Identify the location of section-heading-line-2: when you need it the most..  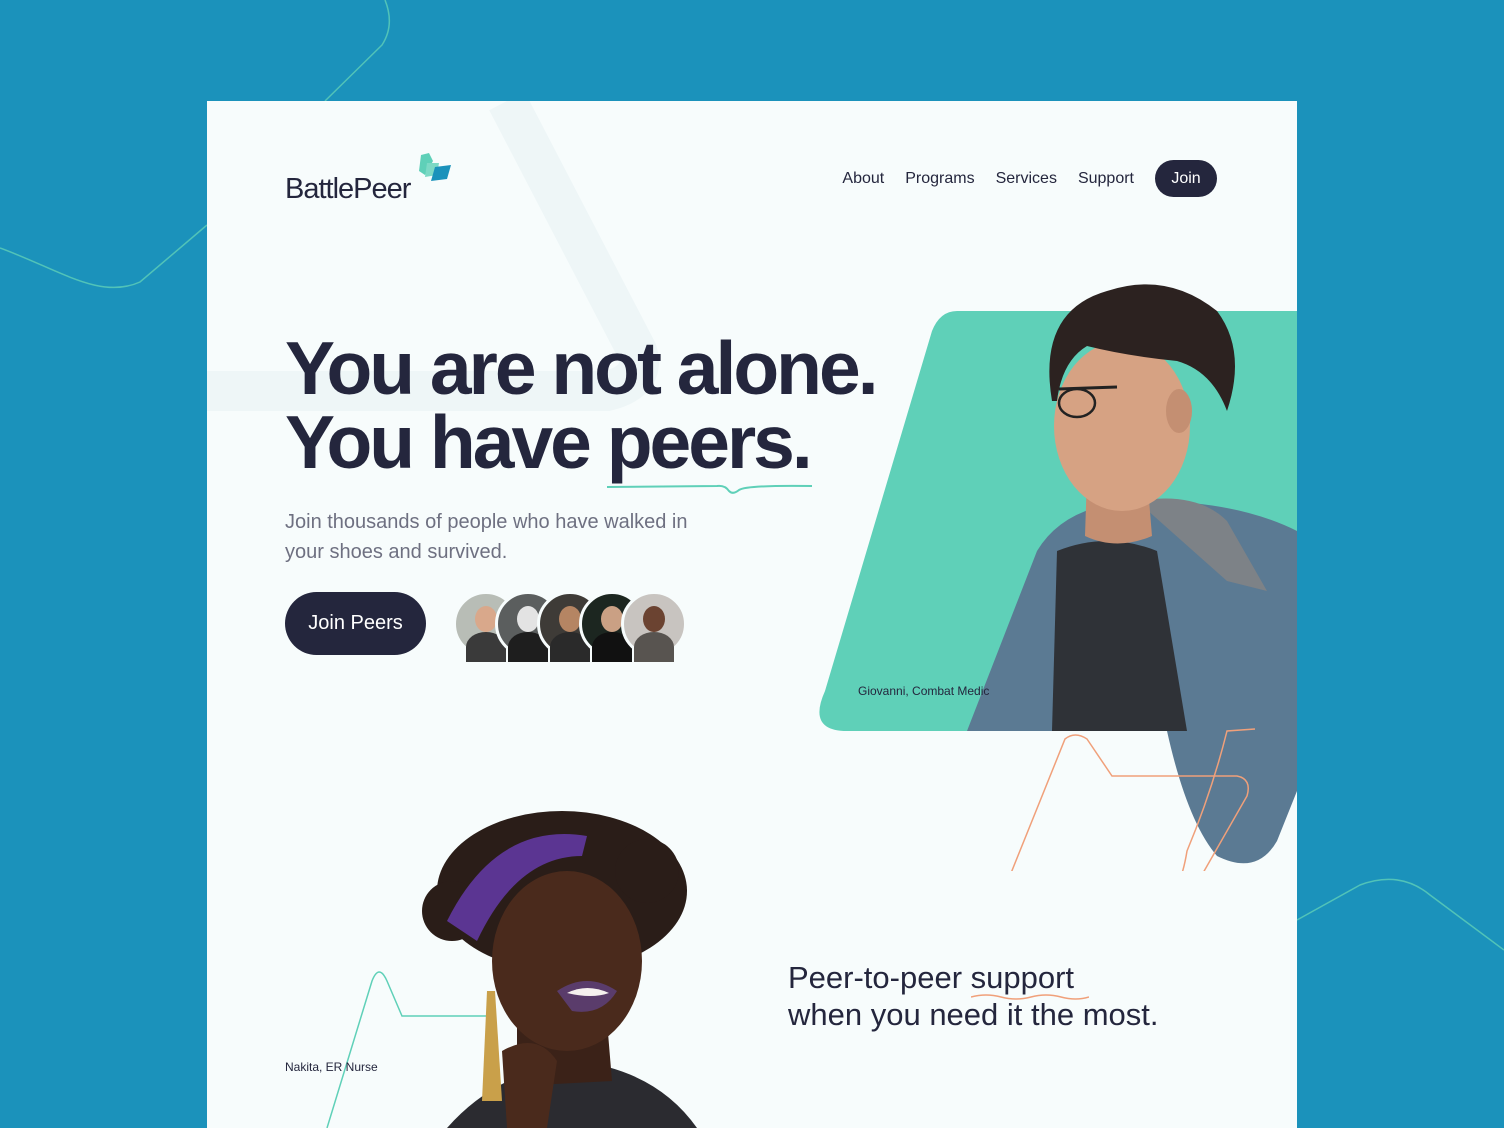
(973, 1014).